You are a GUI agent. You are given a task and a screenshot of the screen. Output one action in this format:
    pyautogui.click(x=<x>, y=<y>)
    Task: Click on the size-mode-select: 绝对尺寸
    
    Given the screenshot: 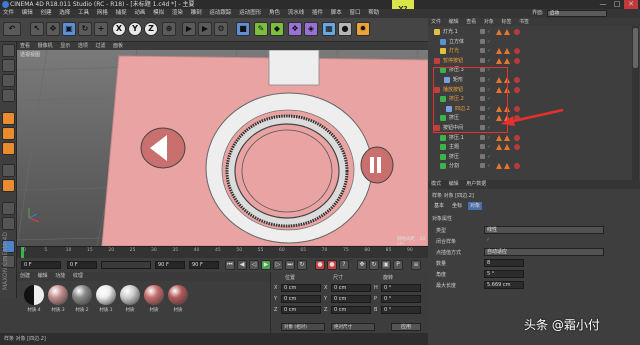 What is the action you would take?
    pyautogui.click(x=353, y=327)
    